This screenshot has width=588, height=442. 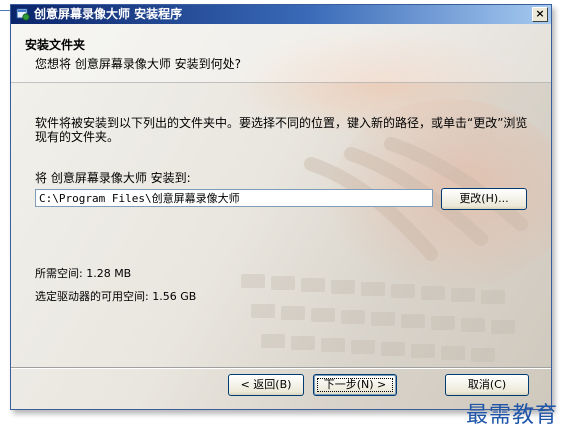 What do you see at coordinates (281, 14) in the screenshot?
I see `title-bar: 创意屏幕录像大师 安装程序 ×` at bounding box center [281, 14].